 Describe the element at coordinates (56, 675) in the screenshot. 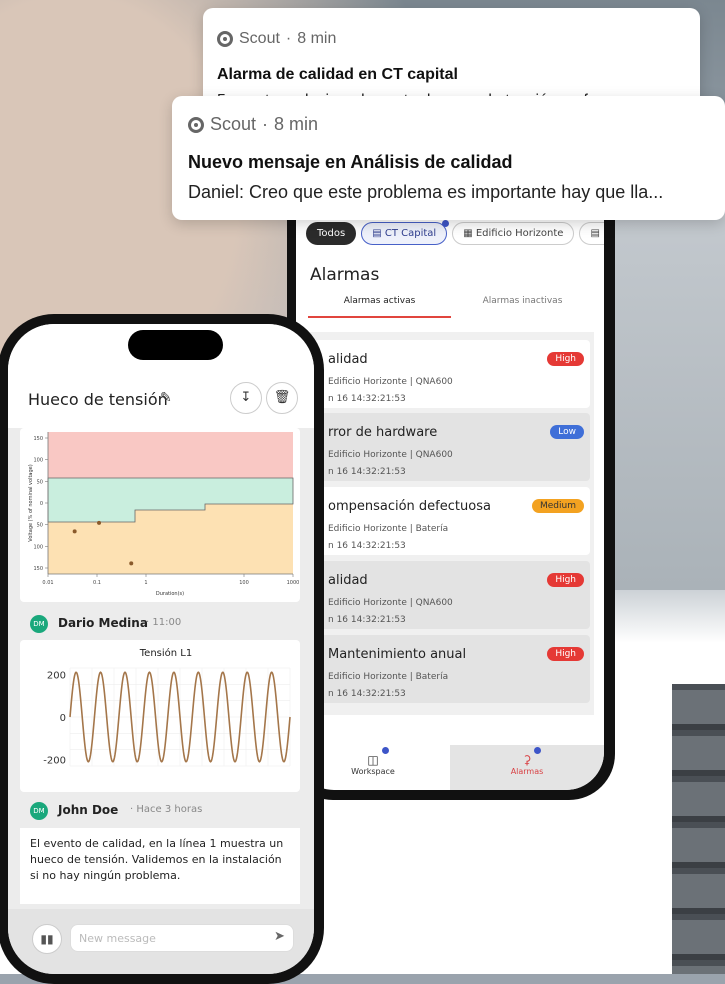

I see `y-tick-label: 200` at that location.